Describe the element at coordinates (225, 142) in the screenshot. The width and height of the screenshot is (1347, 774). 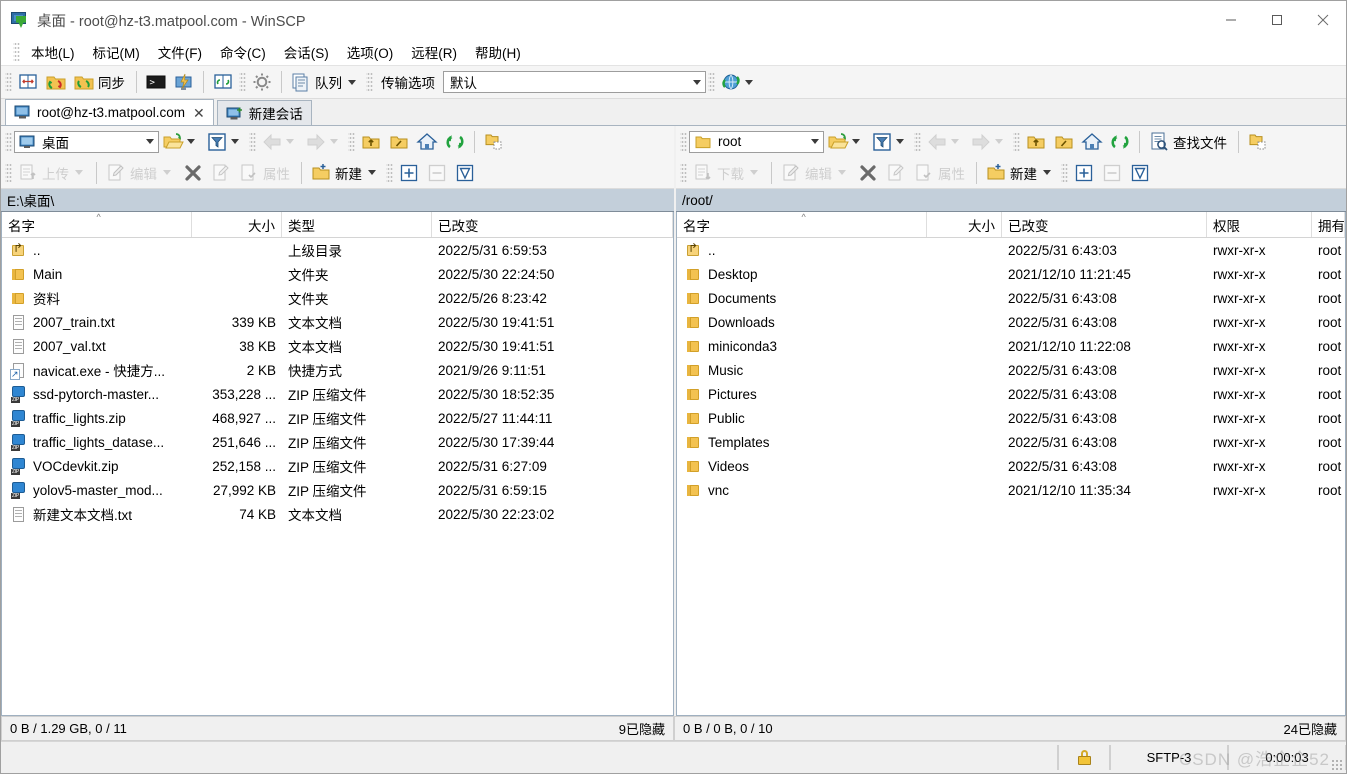
I see `local-filter-button` at that location.